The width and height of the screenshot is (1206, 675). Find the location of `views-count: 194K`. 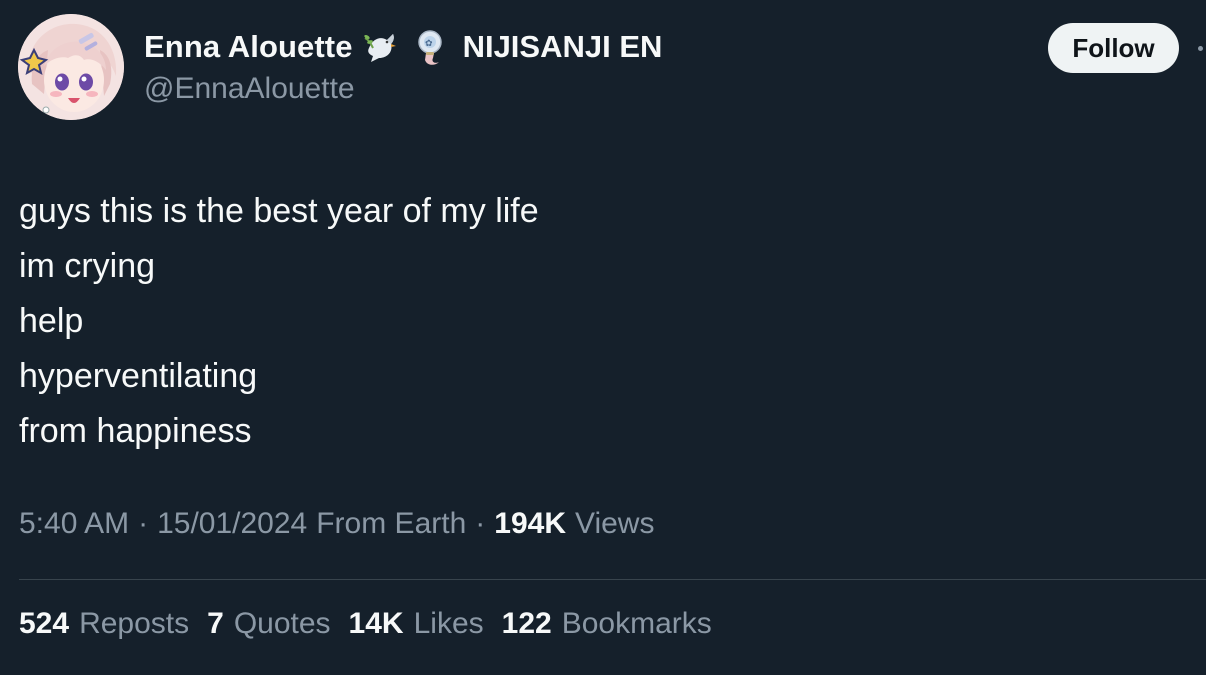

views-count: 194K is located at coordinates (530, 524).